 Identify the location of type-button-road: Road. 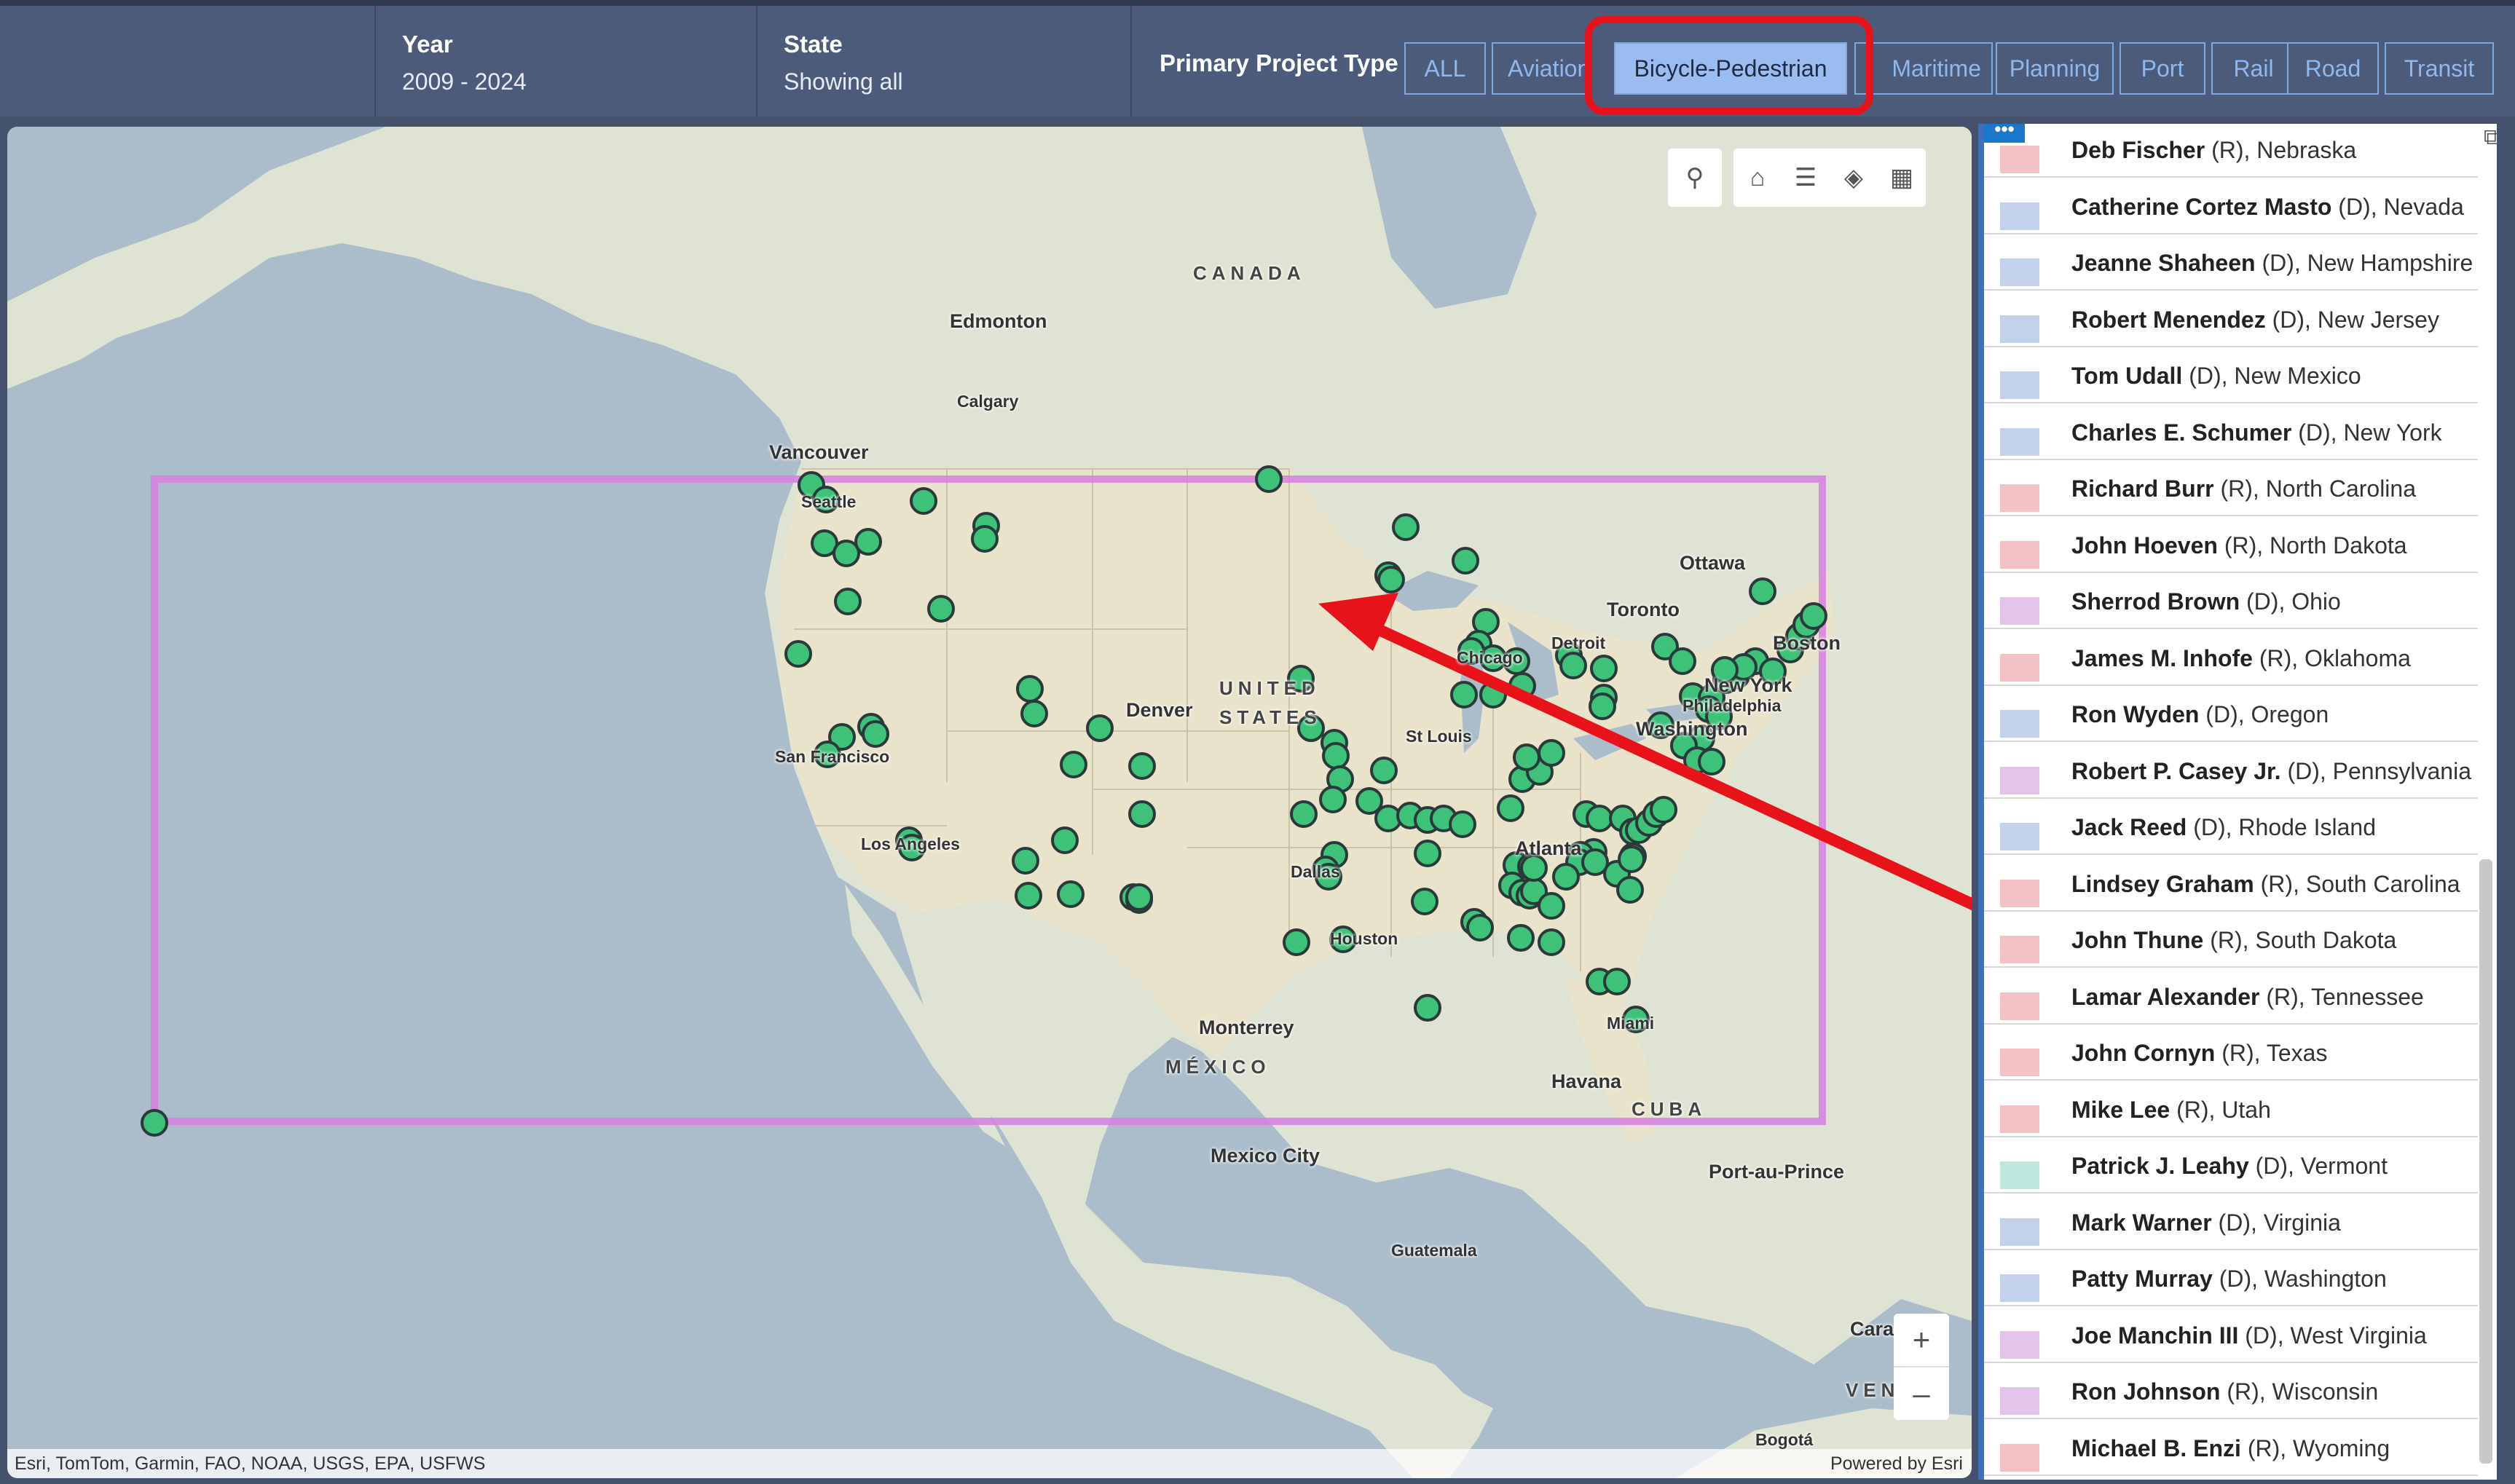
(2333, 68).